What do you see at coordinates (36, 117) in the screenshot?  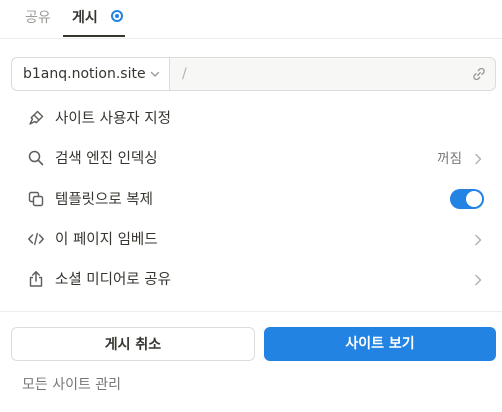 I see `paintbrush-icon` at bounding box center [36, 117].